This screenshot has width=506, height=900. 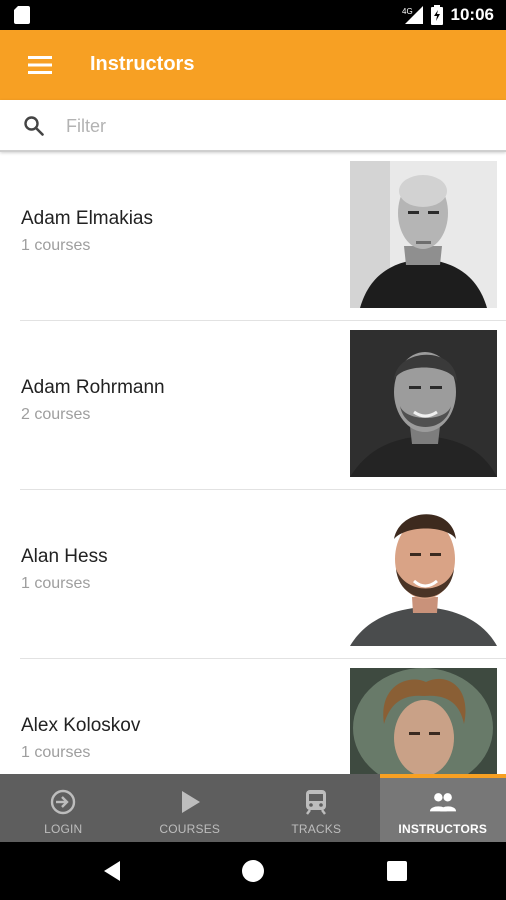 I want to click on battery-icon, so click(x=436, y=15).